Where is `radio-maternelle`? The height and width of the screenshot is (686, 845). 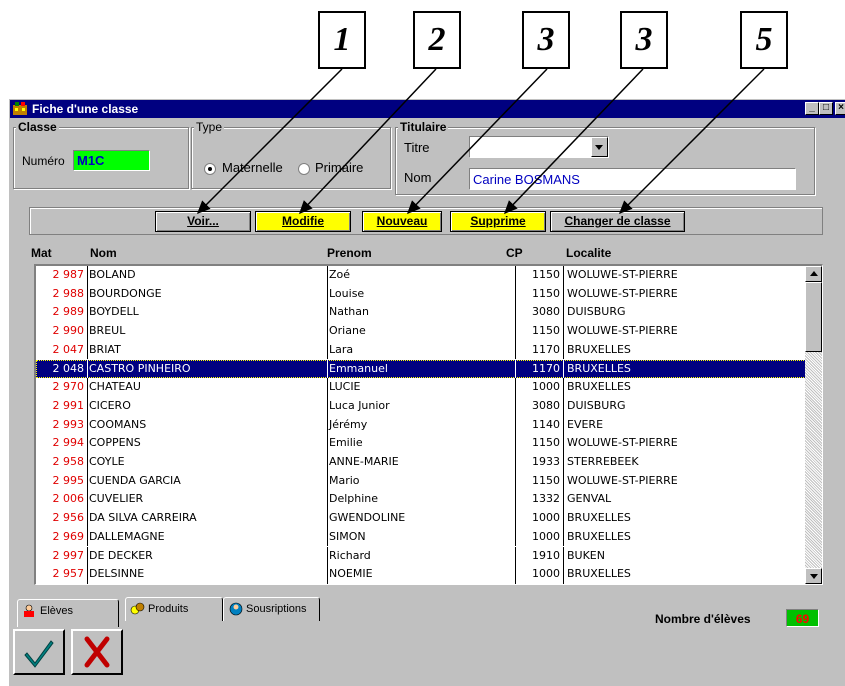
radio-maternelle is located at coordinates (210, 169).